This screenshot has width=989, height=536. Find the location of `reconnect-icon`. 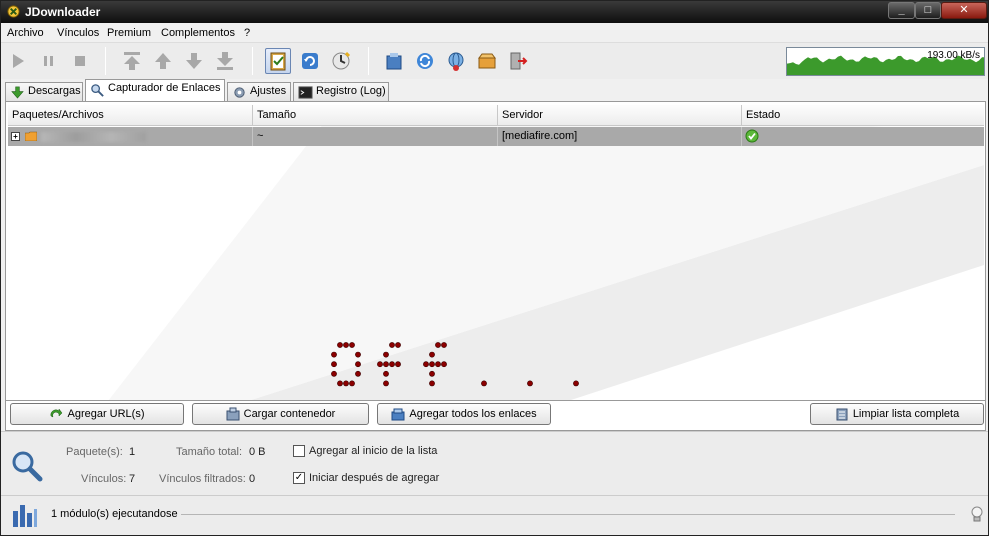

reconnect-icon is located at coordinates (310, 61).